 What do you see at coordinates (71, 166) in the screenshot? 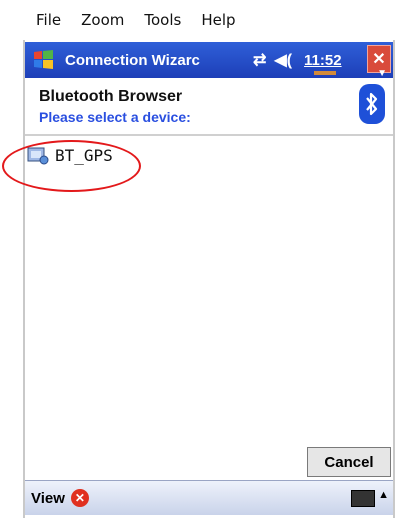
I see `highlight-circle` at bounding box center [71, 166].